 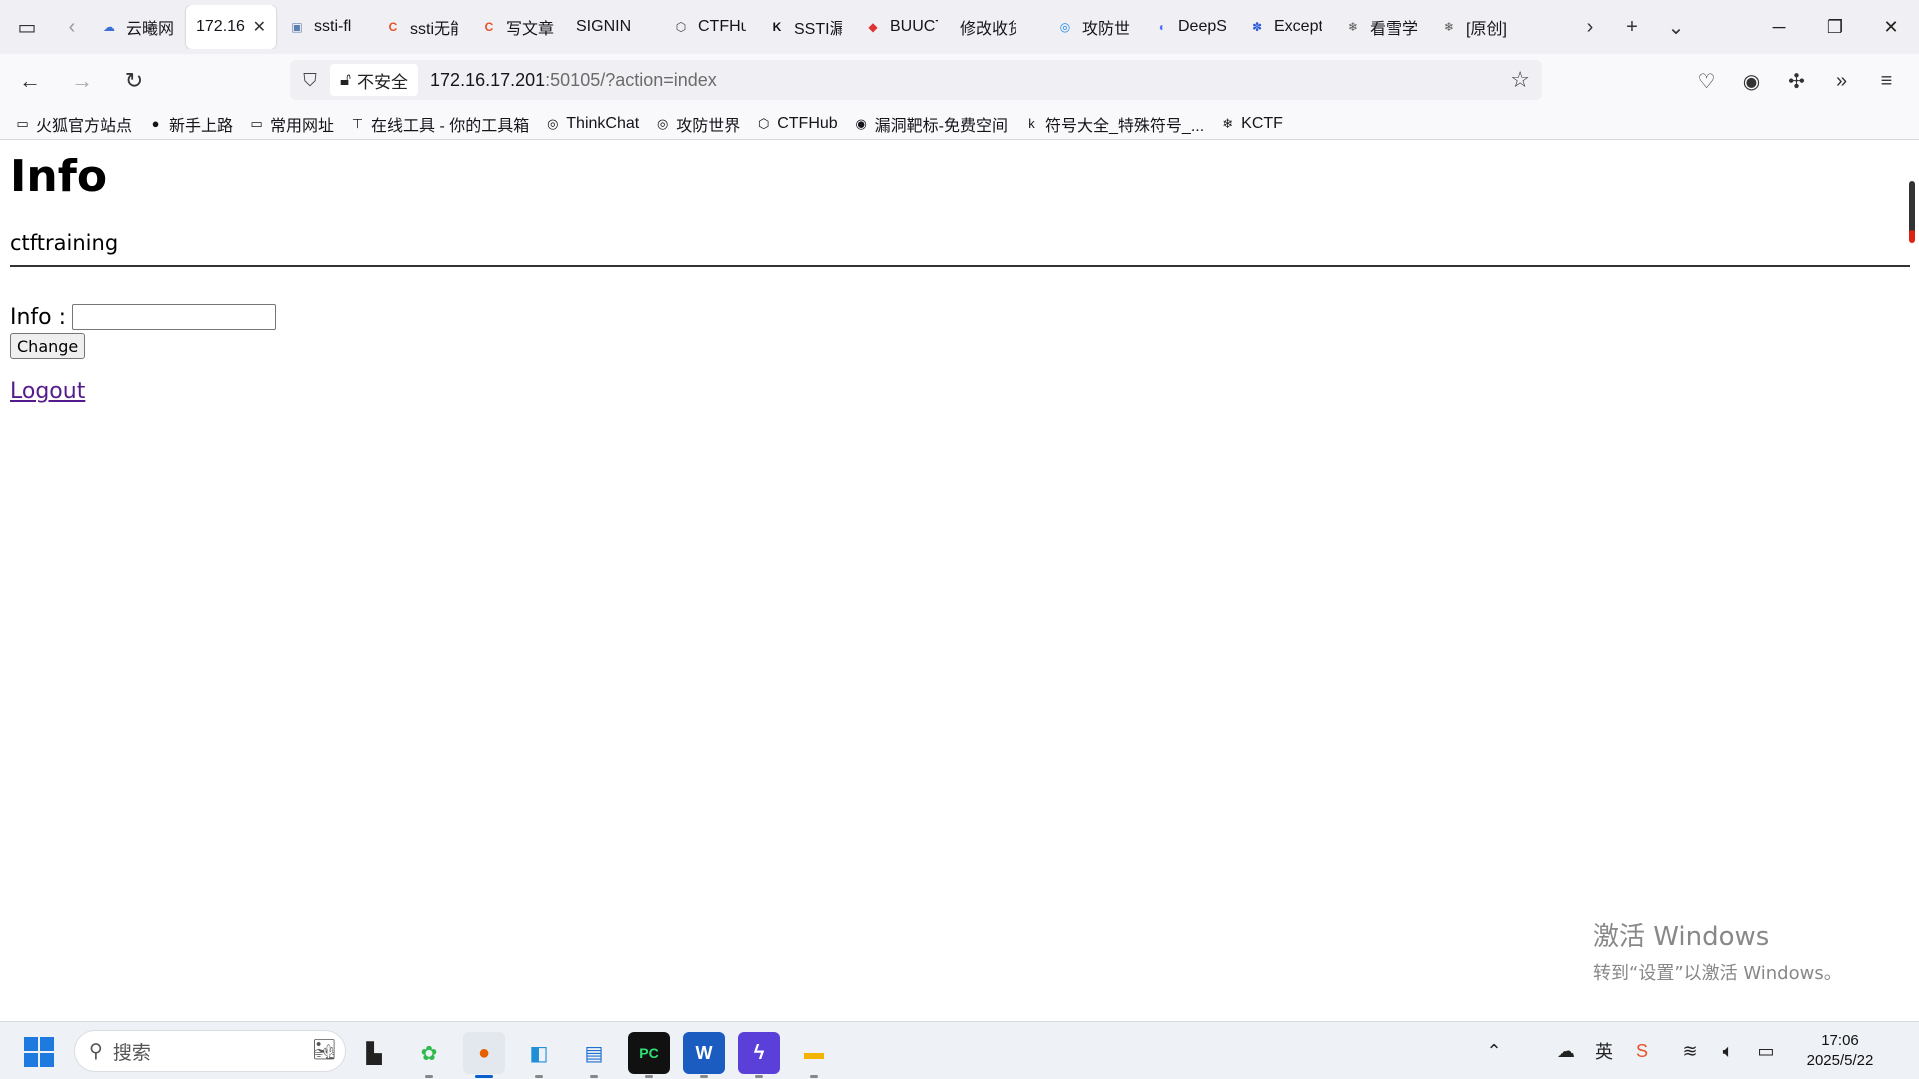 What do you see at coordinates (374, 80) in the screenshot?
I see `connection-insecure-badge: 🔓︎ 不安全` at bounding box center [374, 80].